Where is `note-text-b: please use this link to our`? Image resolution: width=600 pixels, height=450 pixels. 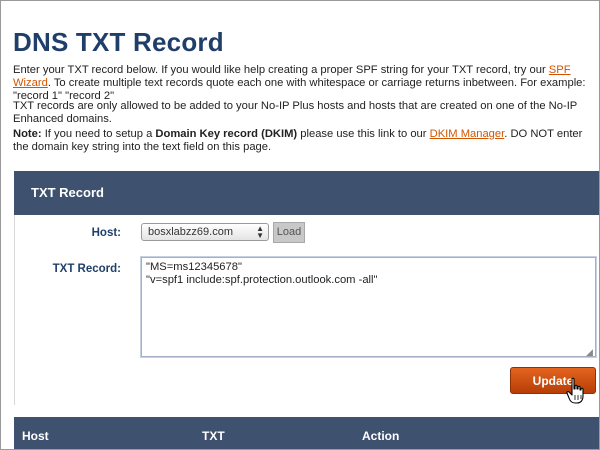 note-text-b: please use this link to our is located at coordinates (363, 134).